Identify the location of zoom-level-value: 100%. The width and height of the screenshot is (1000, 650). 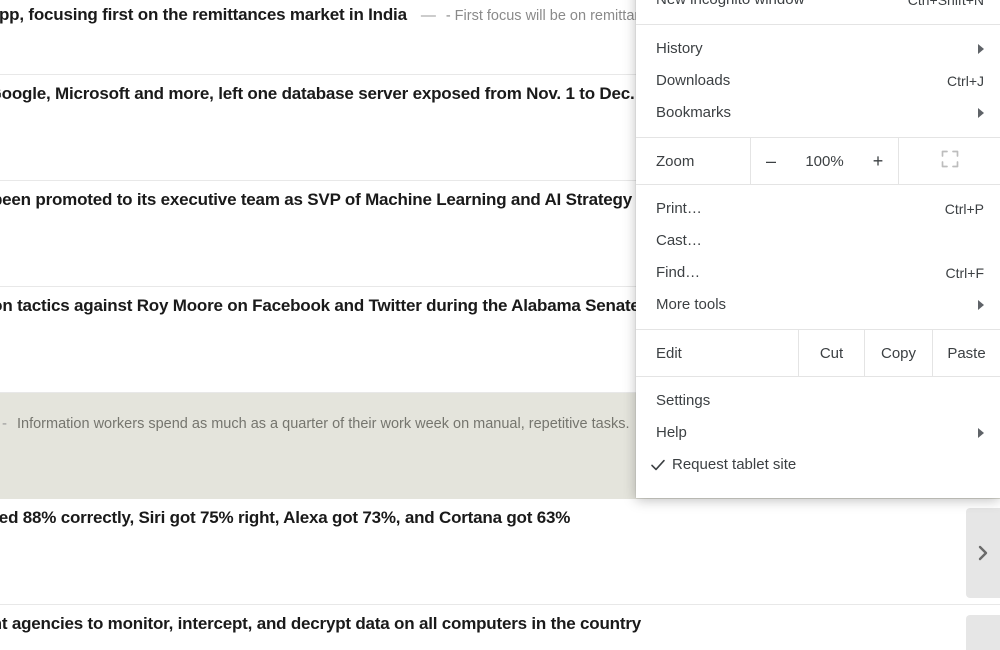
(824, 161).